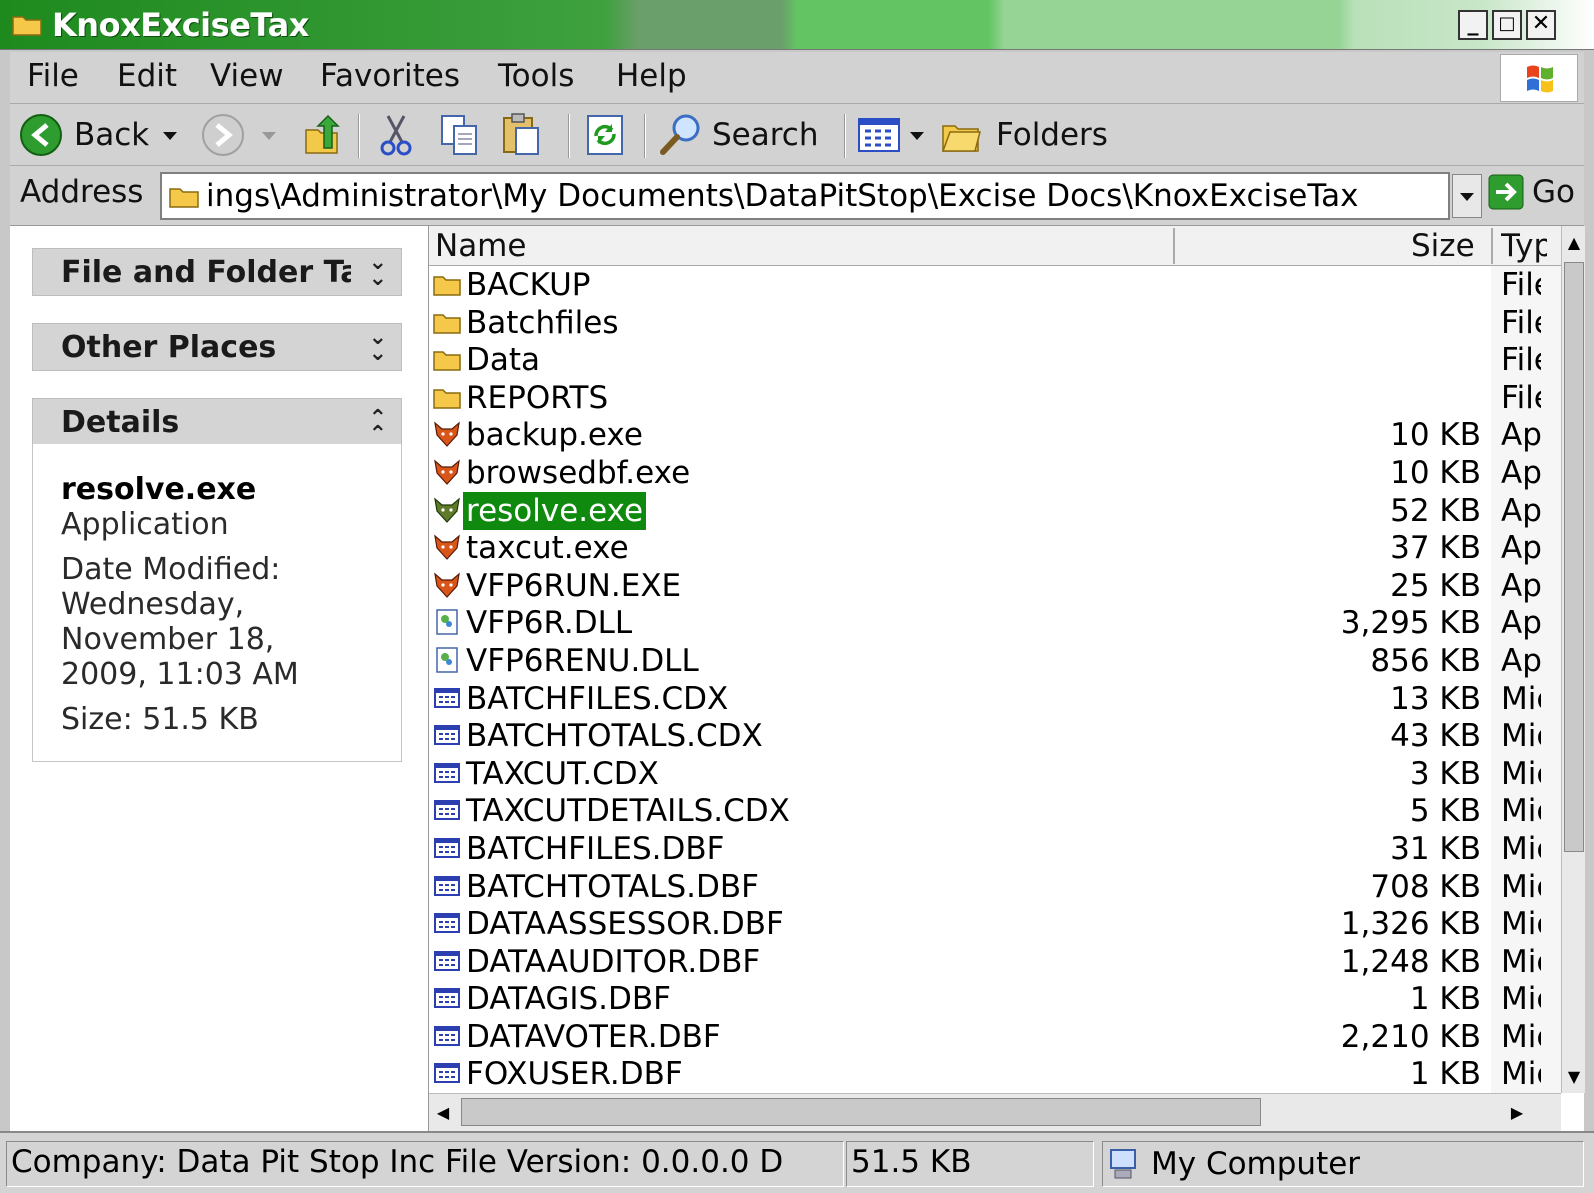  I want to click on undo-button, so click(606, 135).